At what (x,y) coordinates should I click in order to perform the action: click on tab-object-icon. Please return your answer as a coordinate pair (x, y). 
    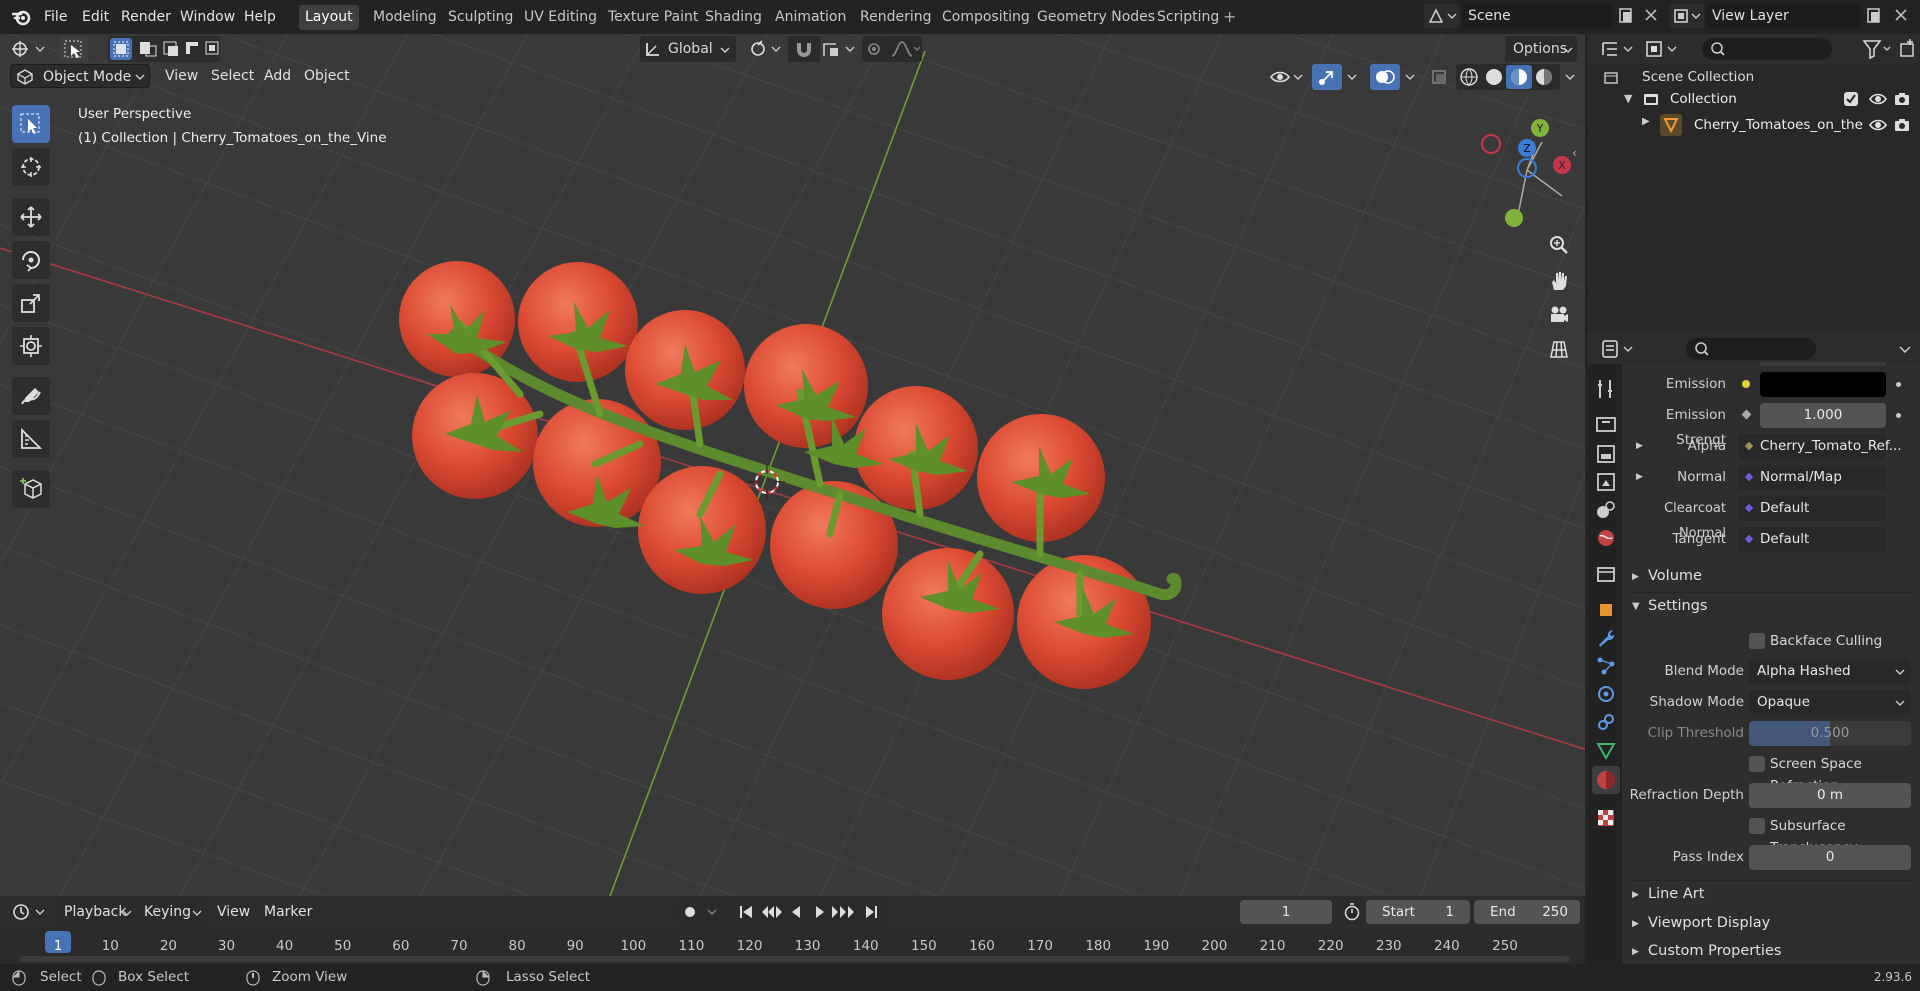
    Looking at the image, I should click on (1606, 610).